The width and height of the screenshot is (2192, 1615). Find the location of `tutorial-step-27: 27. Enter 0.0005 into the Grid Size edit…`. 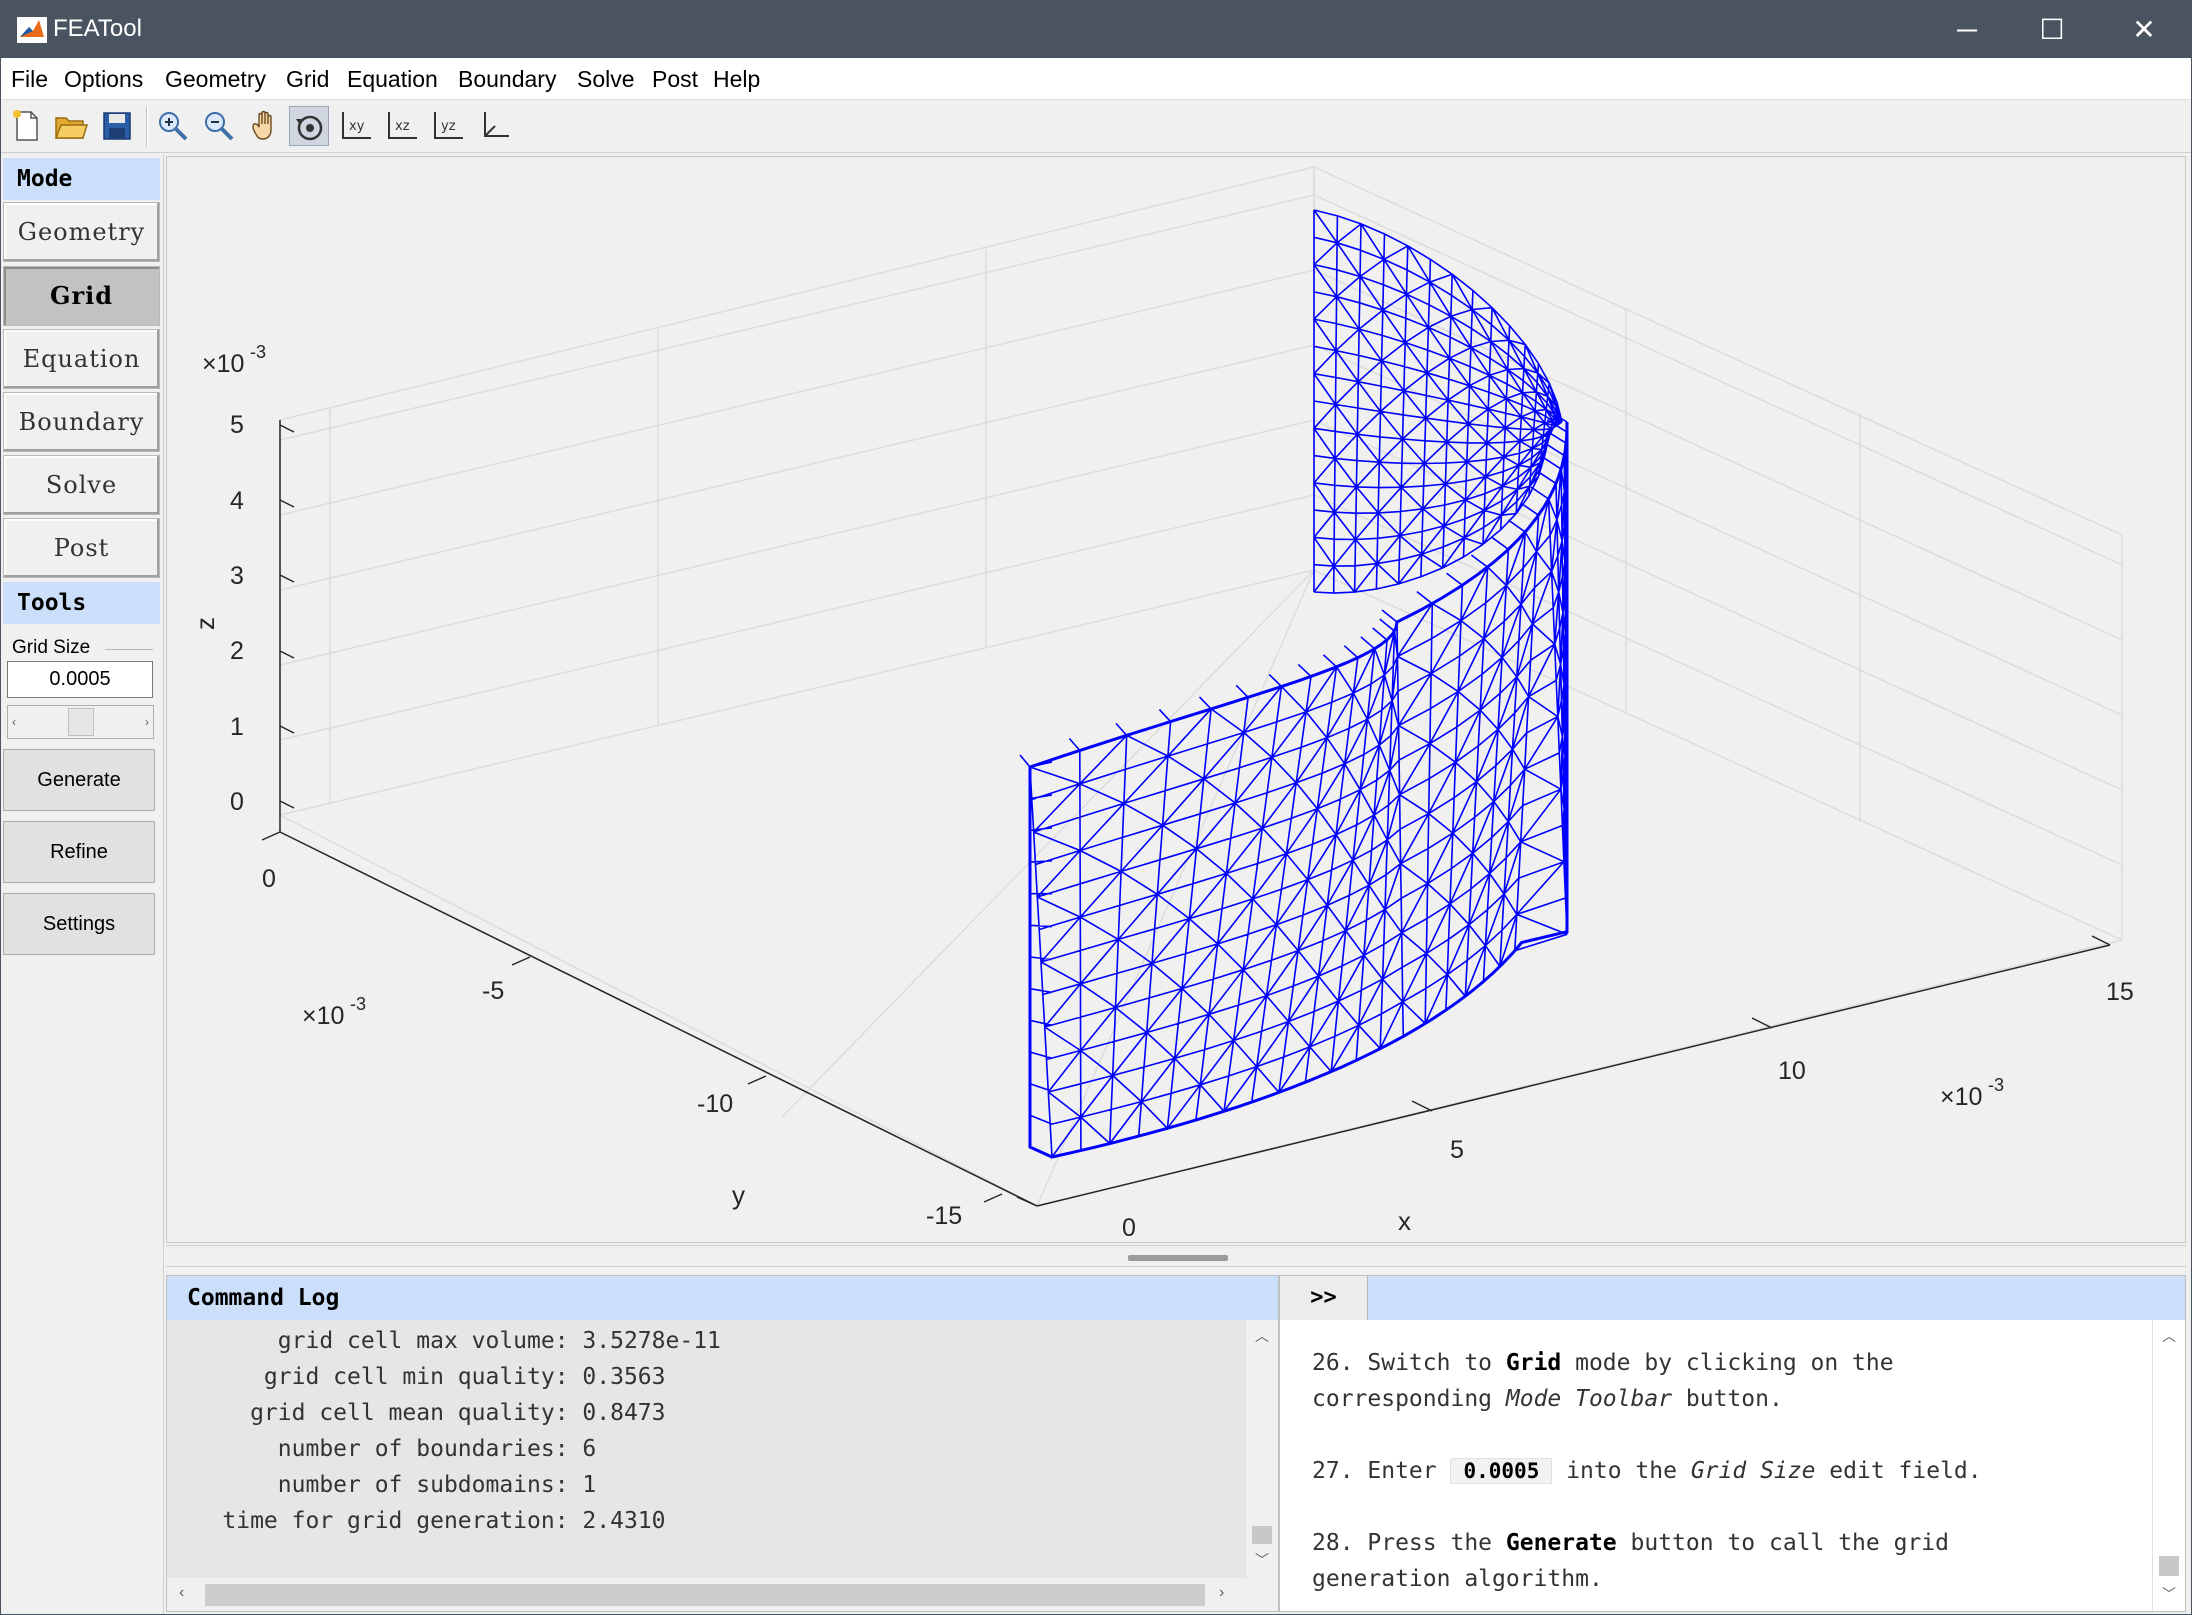

tutorial-step-27: 27. Enter 0.0005 into the Grid Size edit… is located at coordinates (1647, 1471).